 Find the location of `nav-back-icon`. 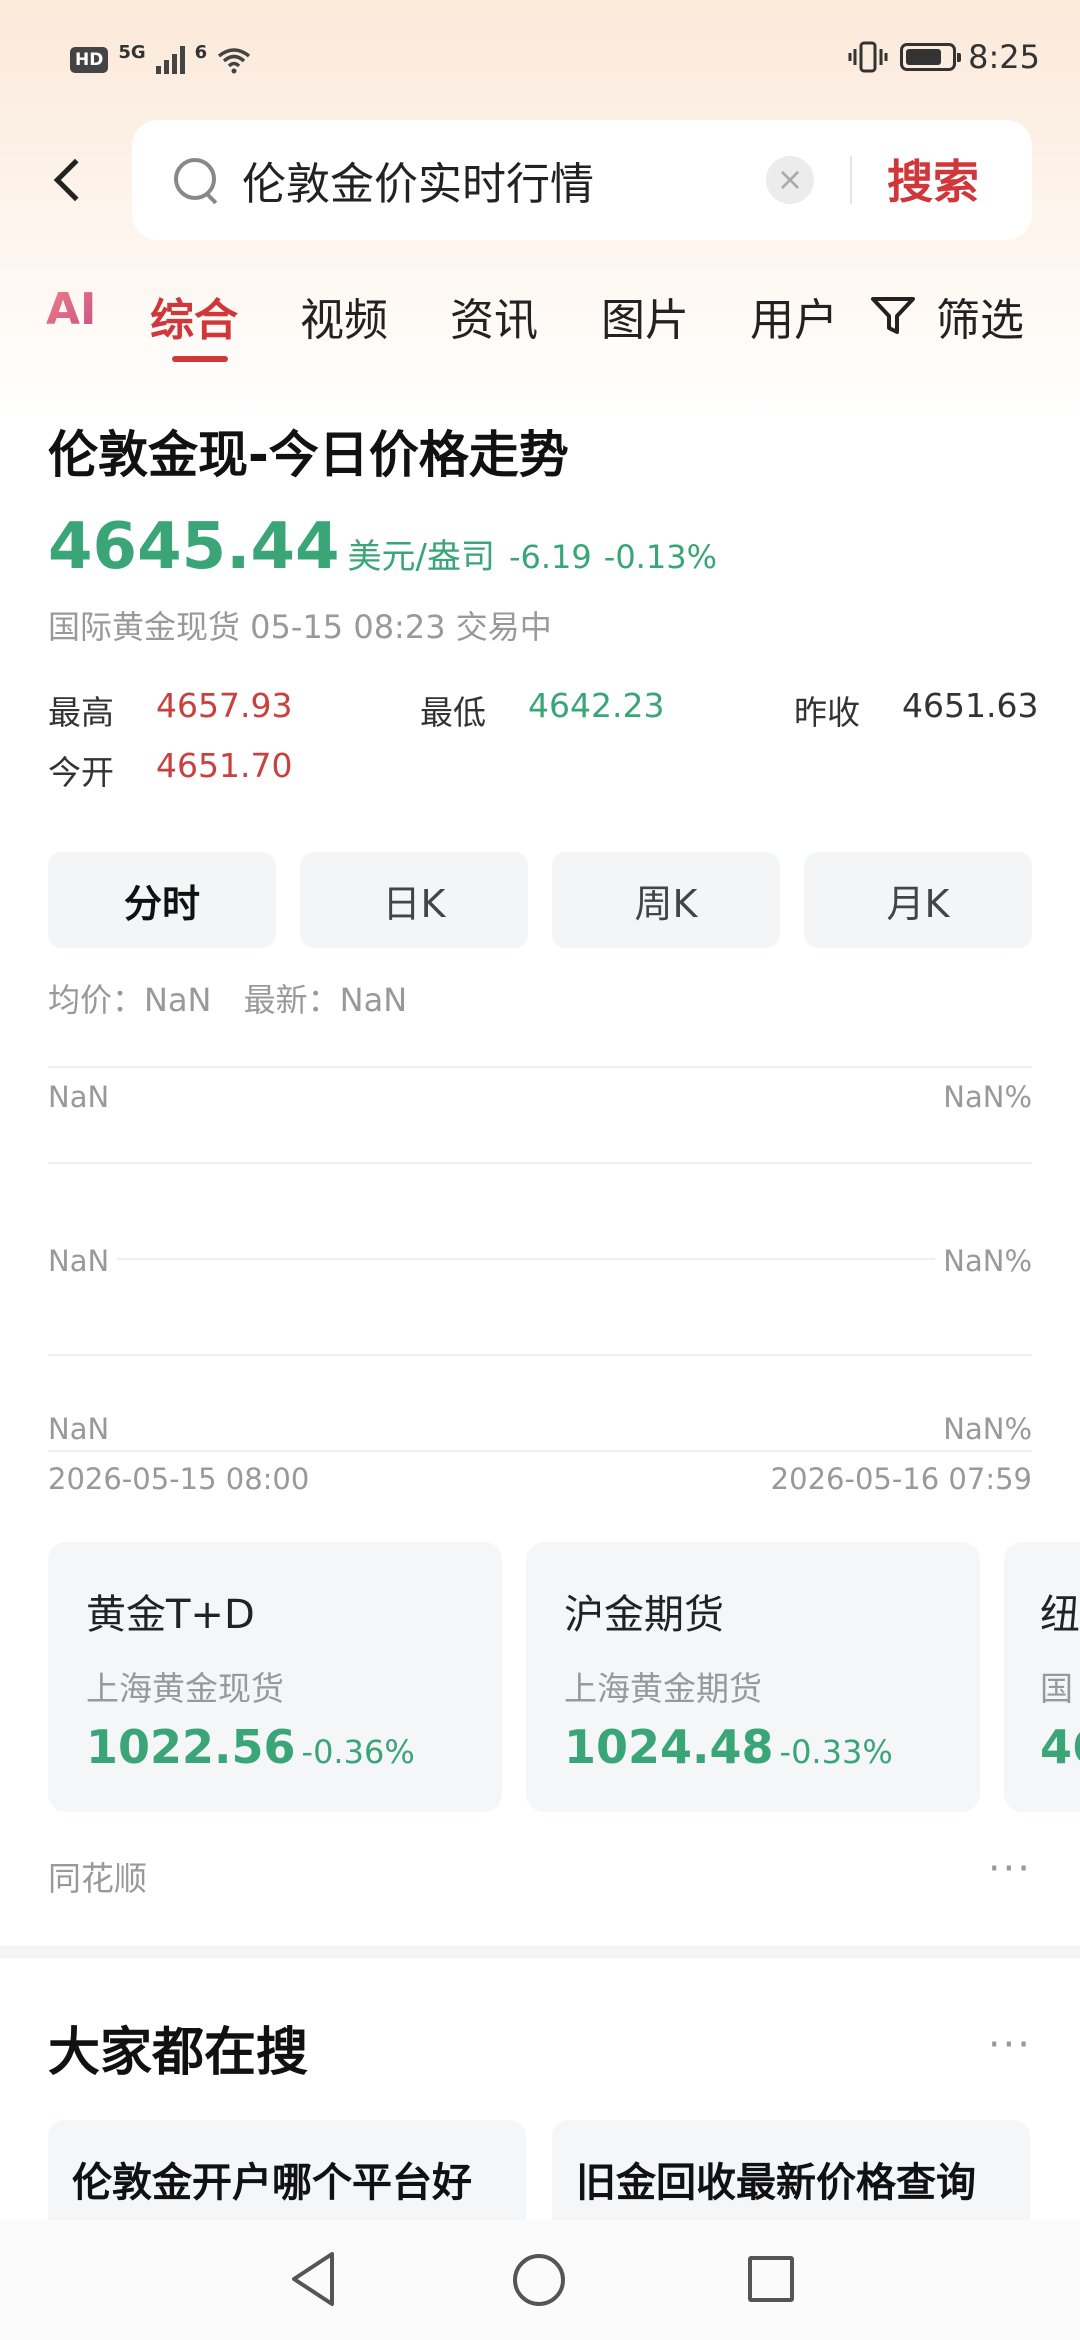

nav-back-icon is located at coordinates (313, 2279).